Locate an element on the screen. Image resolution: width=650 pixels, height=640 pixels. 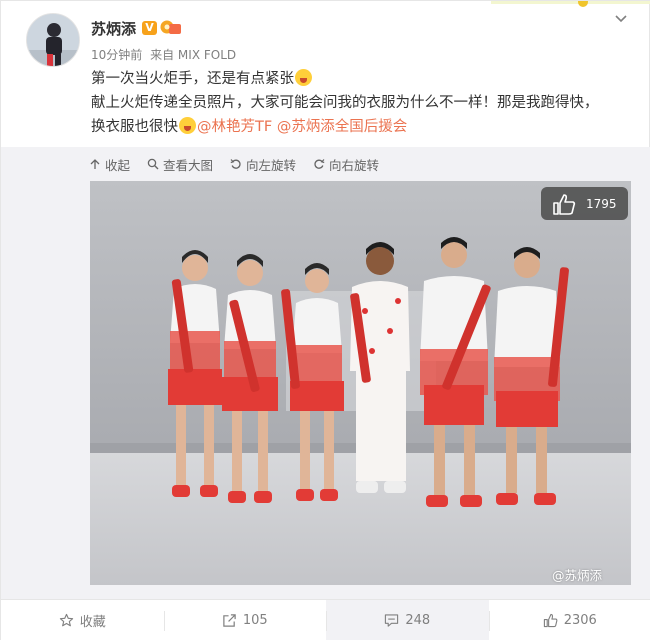
collapse-button: 收起 is located at coordinates (109, 164).